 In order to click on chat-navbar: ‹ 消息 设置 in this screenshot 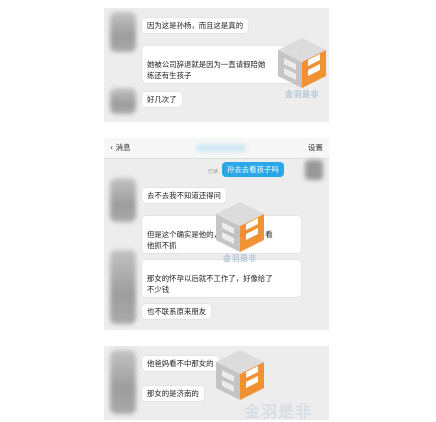, I will do `click(216, 148)`.